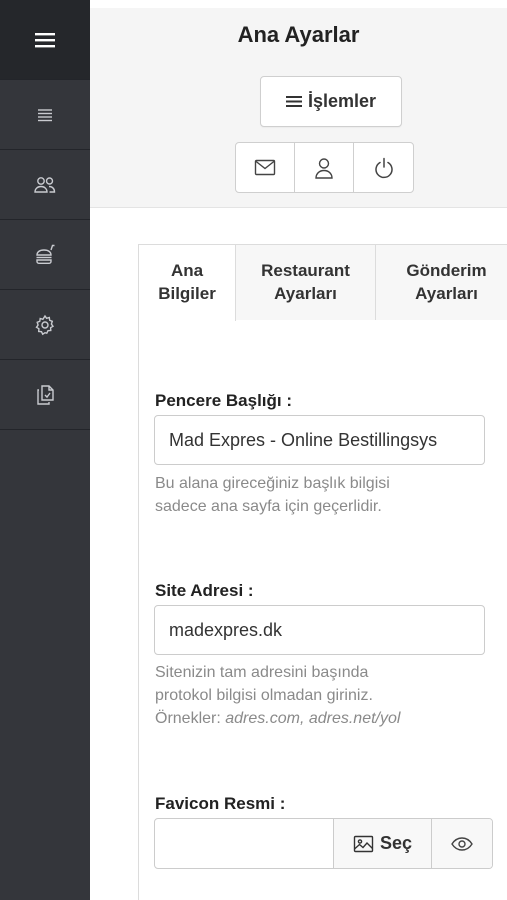 The width and height of the screenshot is (507, 900). I want to click on user-icon, so click(324, 168).